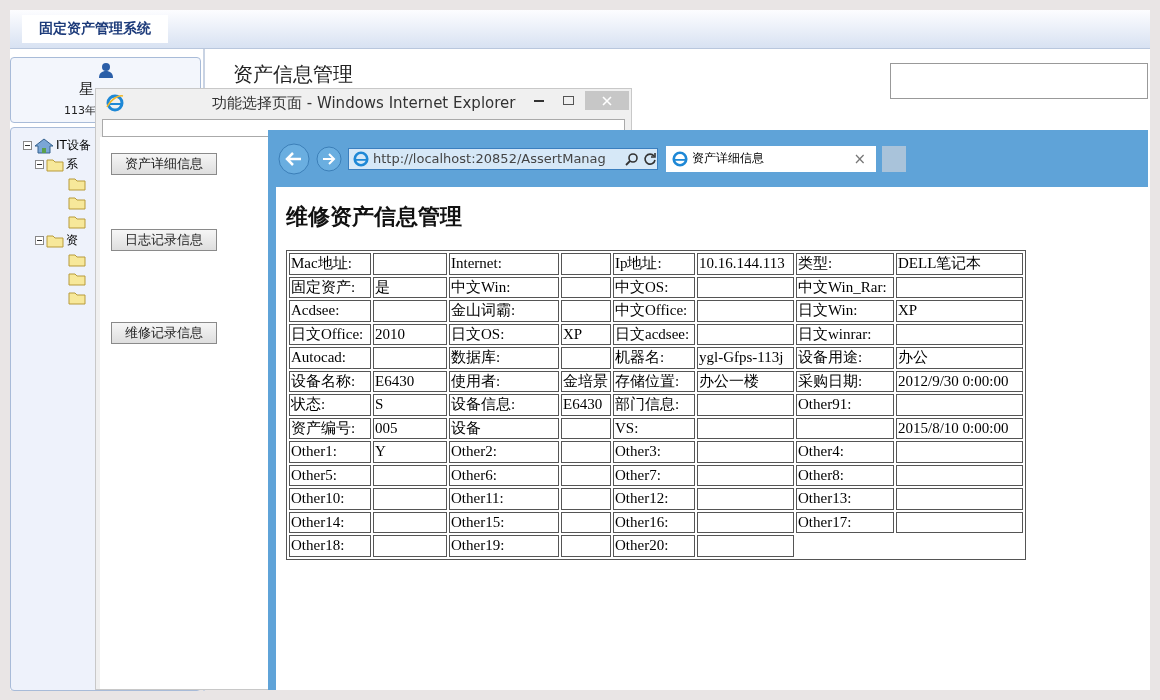 The width and height of the screenshot is (1160, 700). I want to click on search-field, so click(1019, 81).